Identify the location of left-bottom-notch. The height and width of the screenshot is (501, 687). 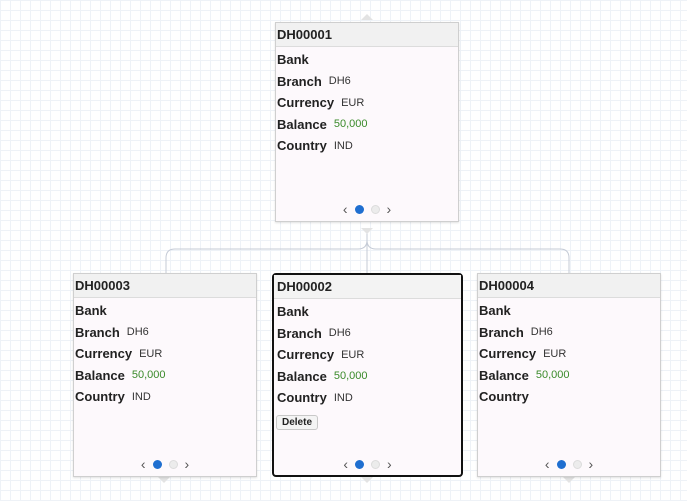
(164, 480).